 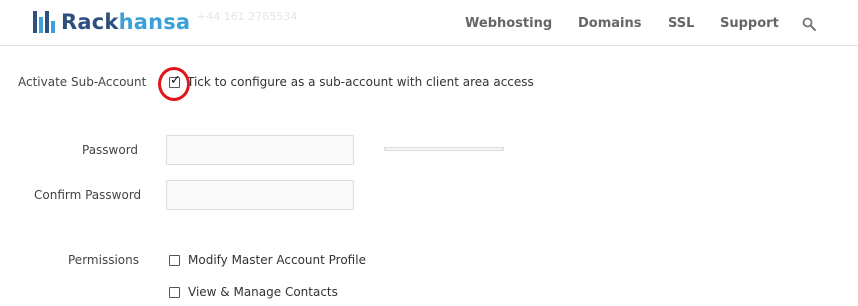 What do you see at coordinates (154, 22) in the screenshot?
I see `brand-name-part2: hansa` at bounding box center [154, 22].